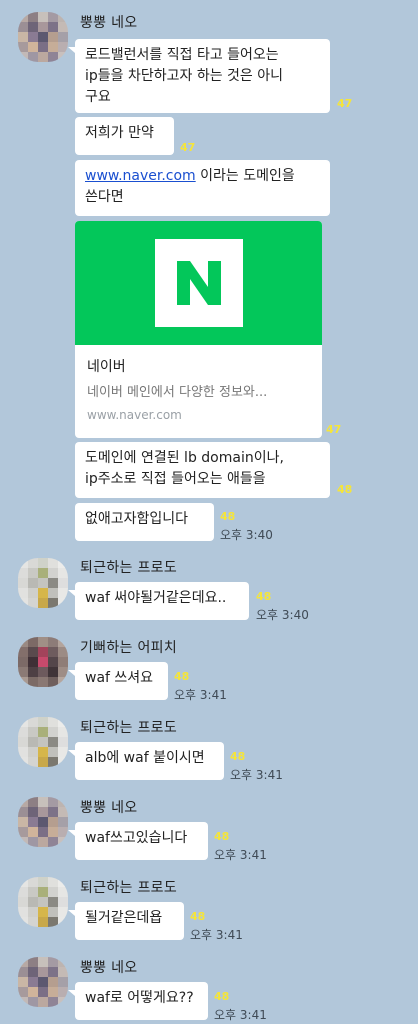 The height and width of the screenshot is (1024, 418). I want to click on sender-name: 기뻐하는 어피치, so click(129, 648).